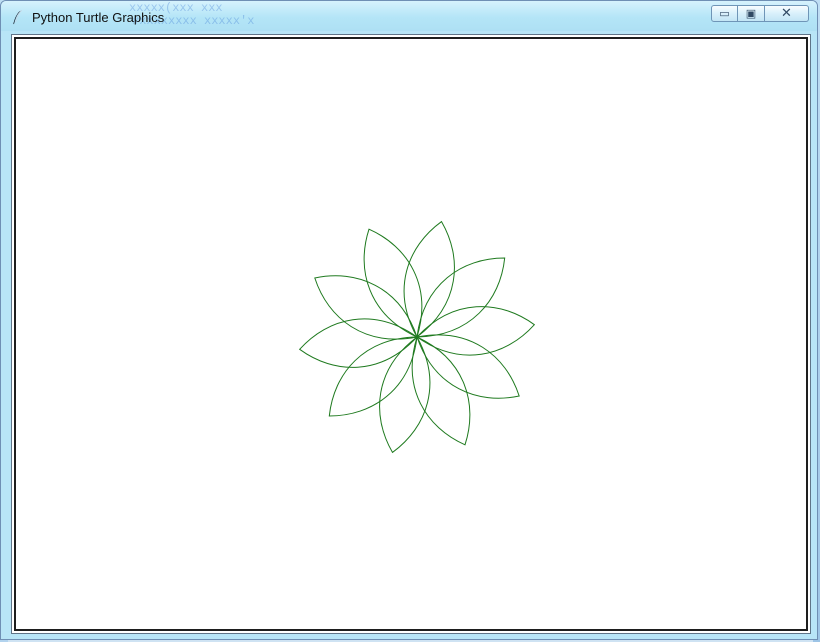 The image size is (820, 642). I want to click on close-icon: ✕, so click(786, 13).